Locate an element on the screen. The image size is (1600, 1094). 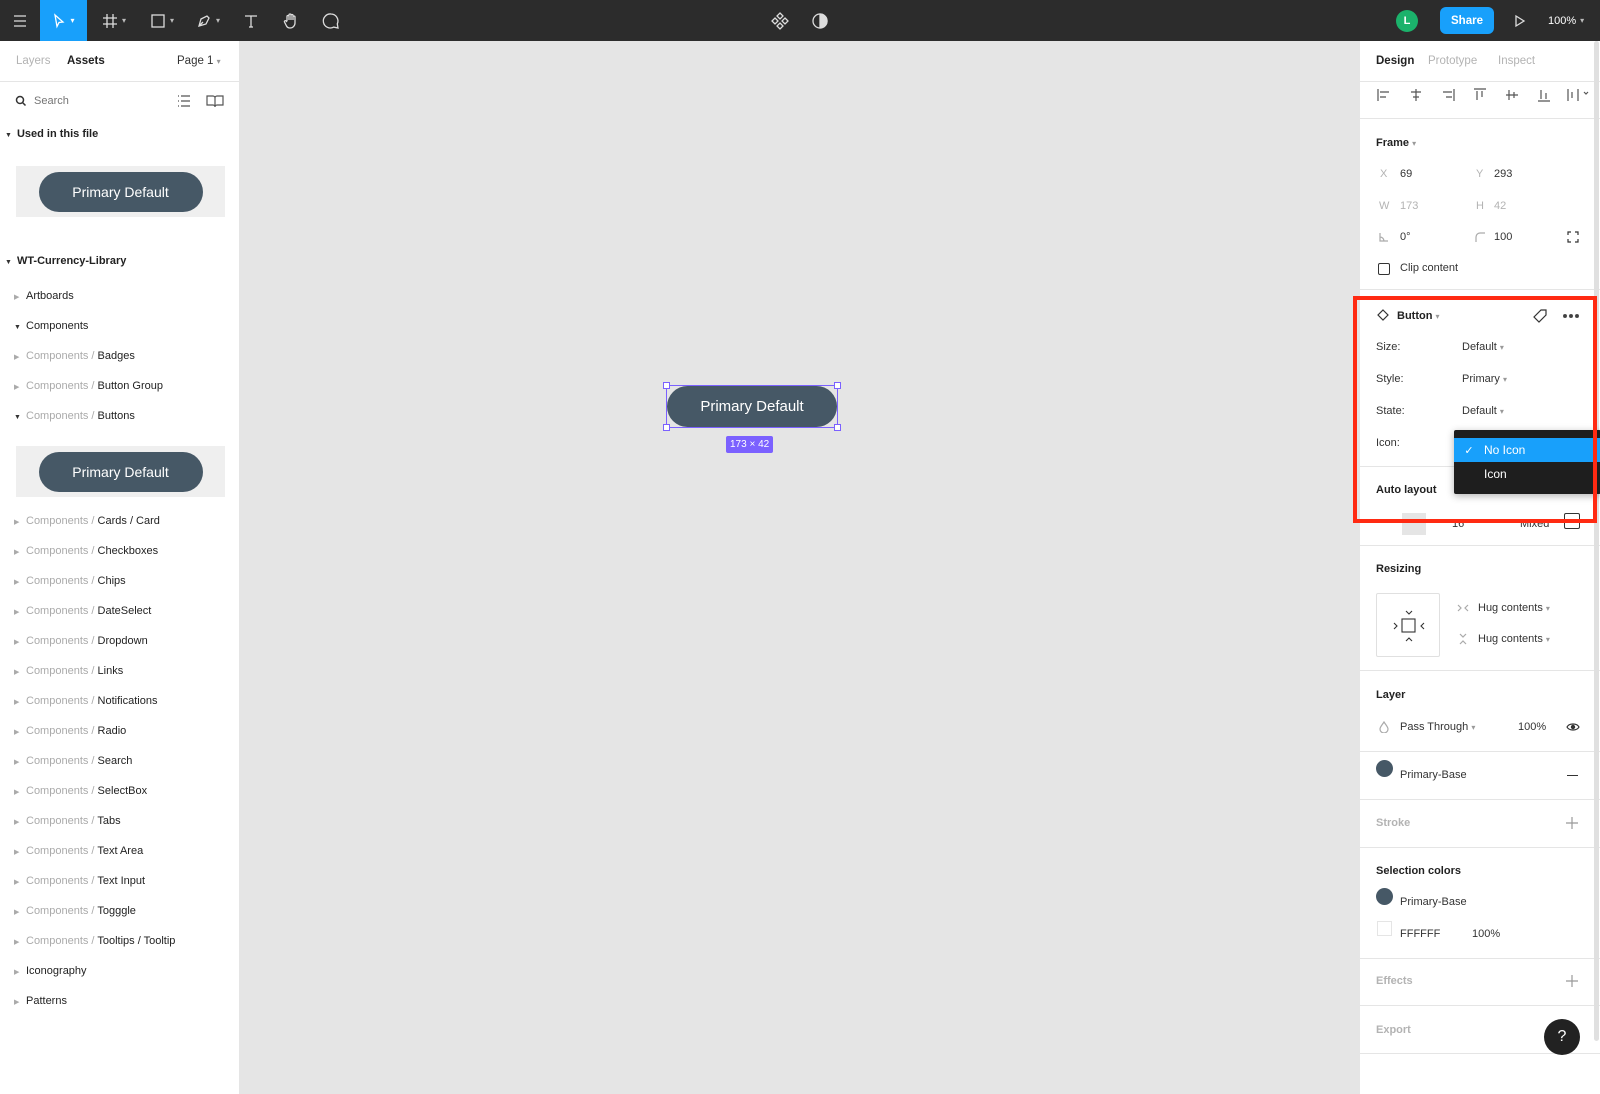
align-horizontal-center-icon is located at coordinates (1416, 95).